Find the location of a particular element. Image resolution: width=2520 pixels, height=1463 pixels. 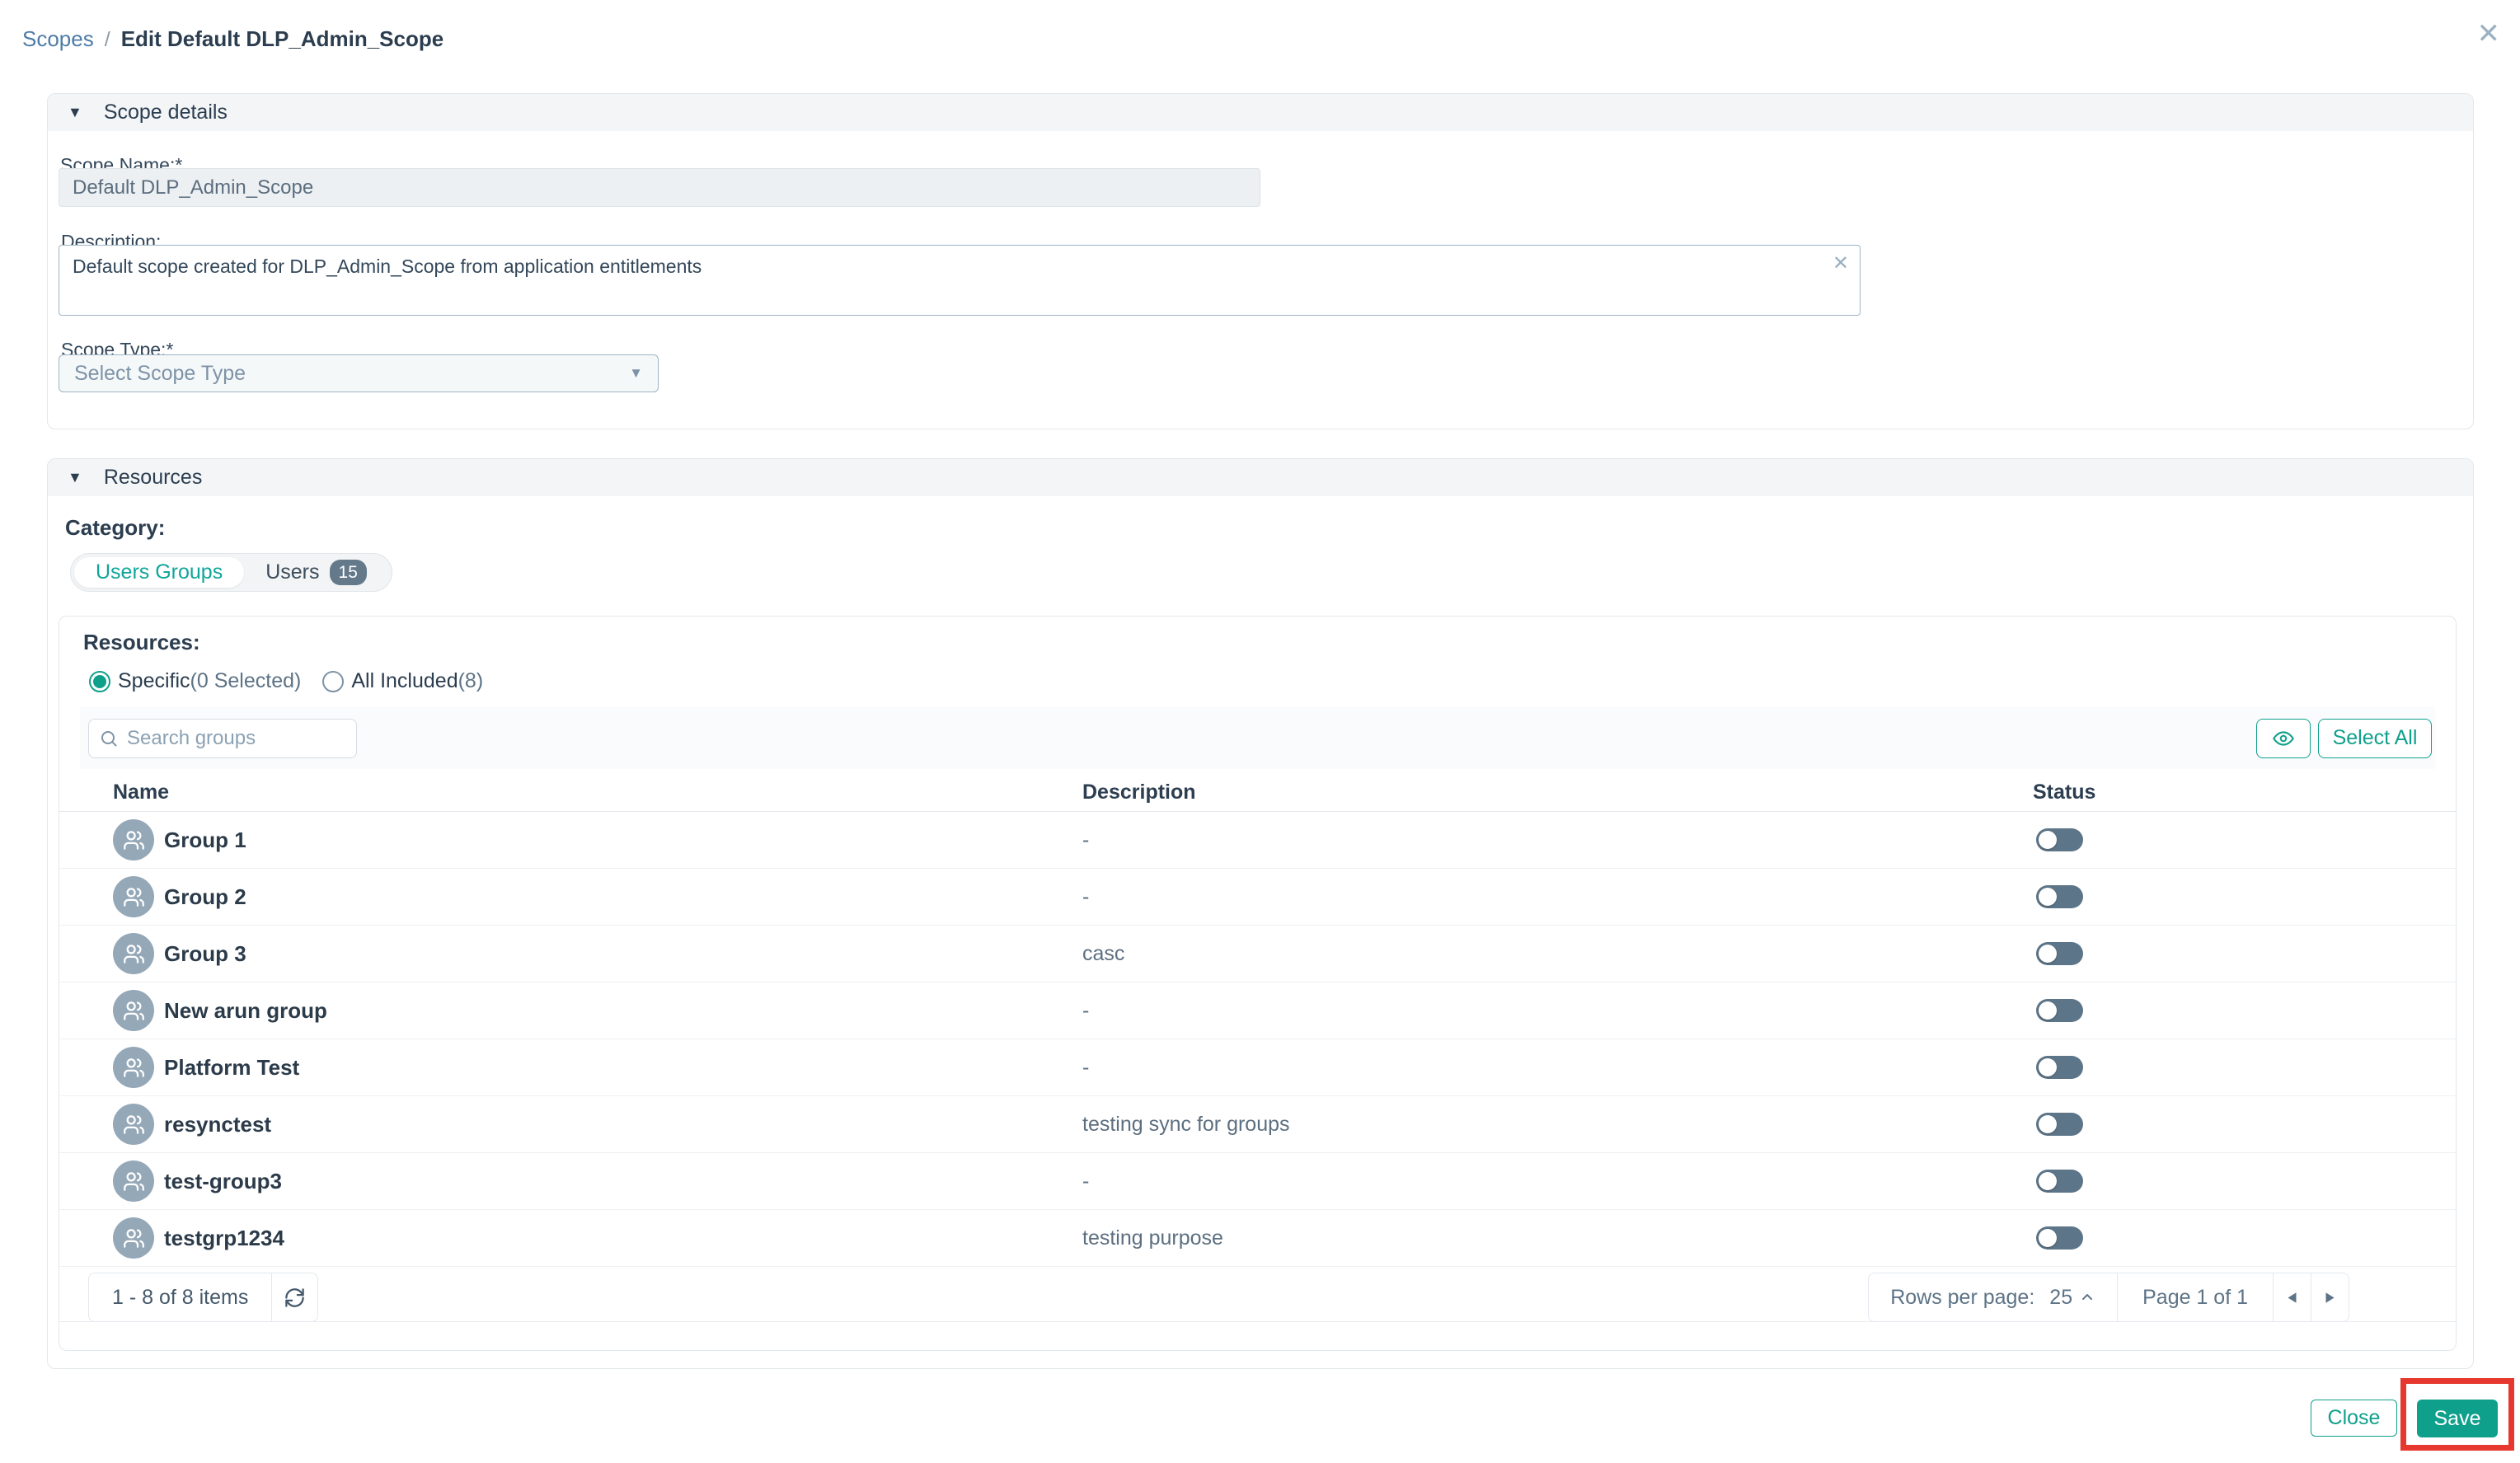

column-description: Description is located at coordinates (1139, 792).